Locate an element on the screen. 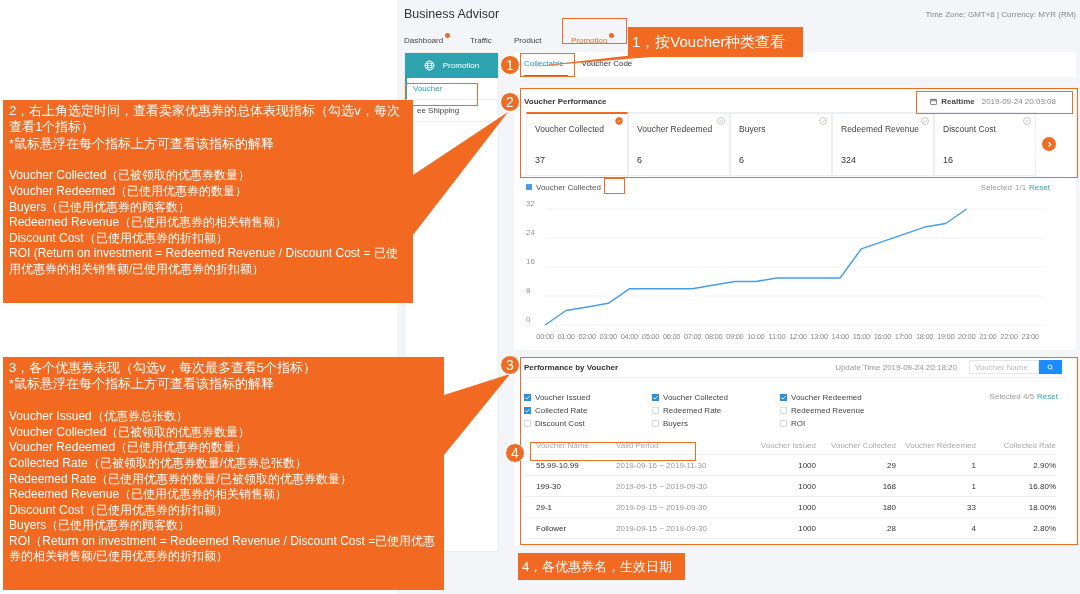  axis-label: 0 is located at coordinates (528, 319).